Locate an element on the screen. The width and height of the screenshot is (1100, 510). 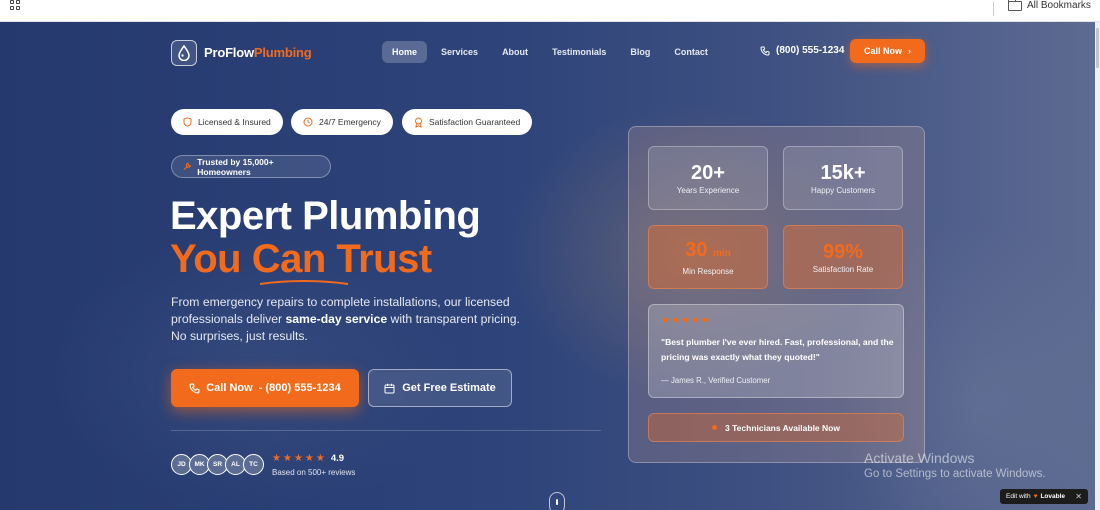
stat-response-value: 30 is located at coordinates (696, 249).